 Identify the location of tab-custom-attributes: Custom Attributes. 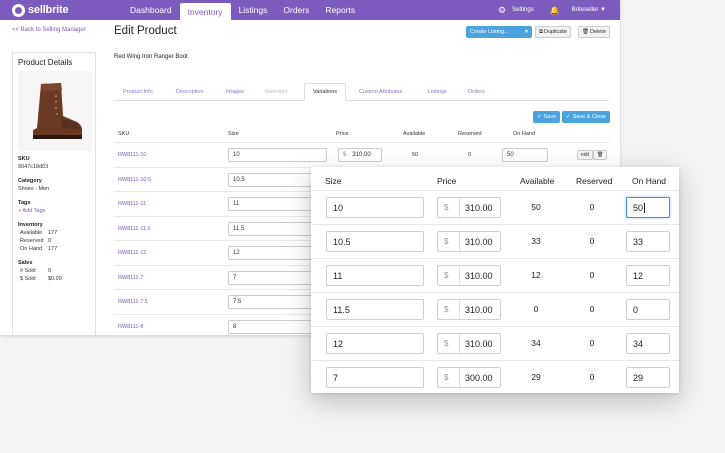
(380, 92).